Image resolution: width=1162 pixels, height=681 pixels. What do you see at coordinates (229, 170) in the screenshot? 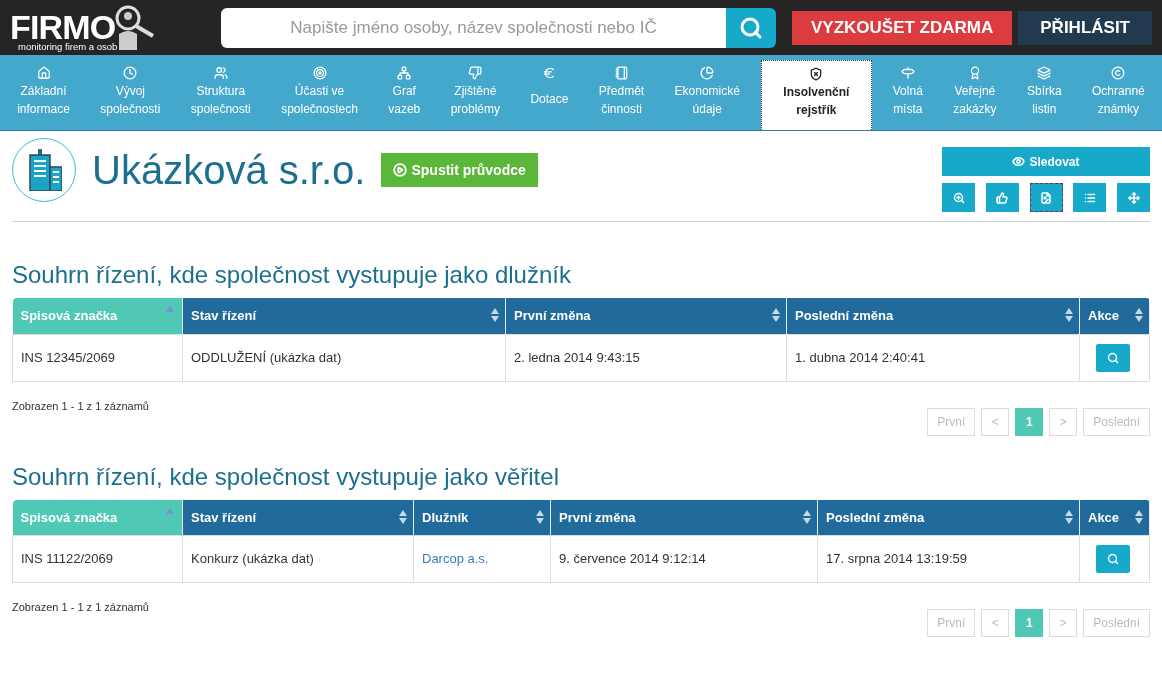
I see `company-name: Ukázková s.r.o.` at bounding box center [229, 170].